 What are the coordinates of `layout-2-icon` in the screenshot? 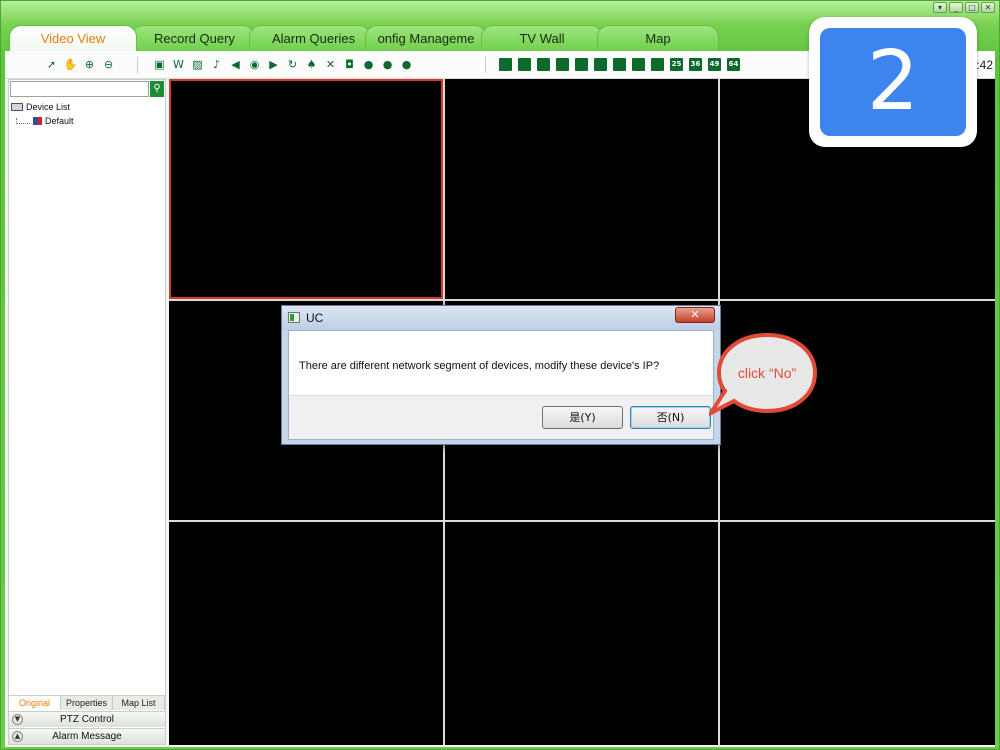 It's located at (524, 64).